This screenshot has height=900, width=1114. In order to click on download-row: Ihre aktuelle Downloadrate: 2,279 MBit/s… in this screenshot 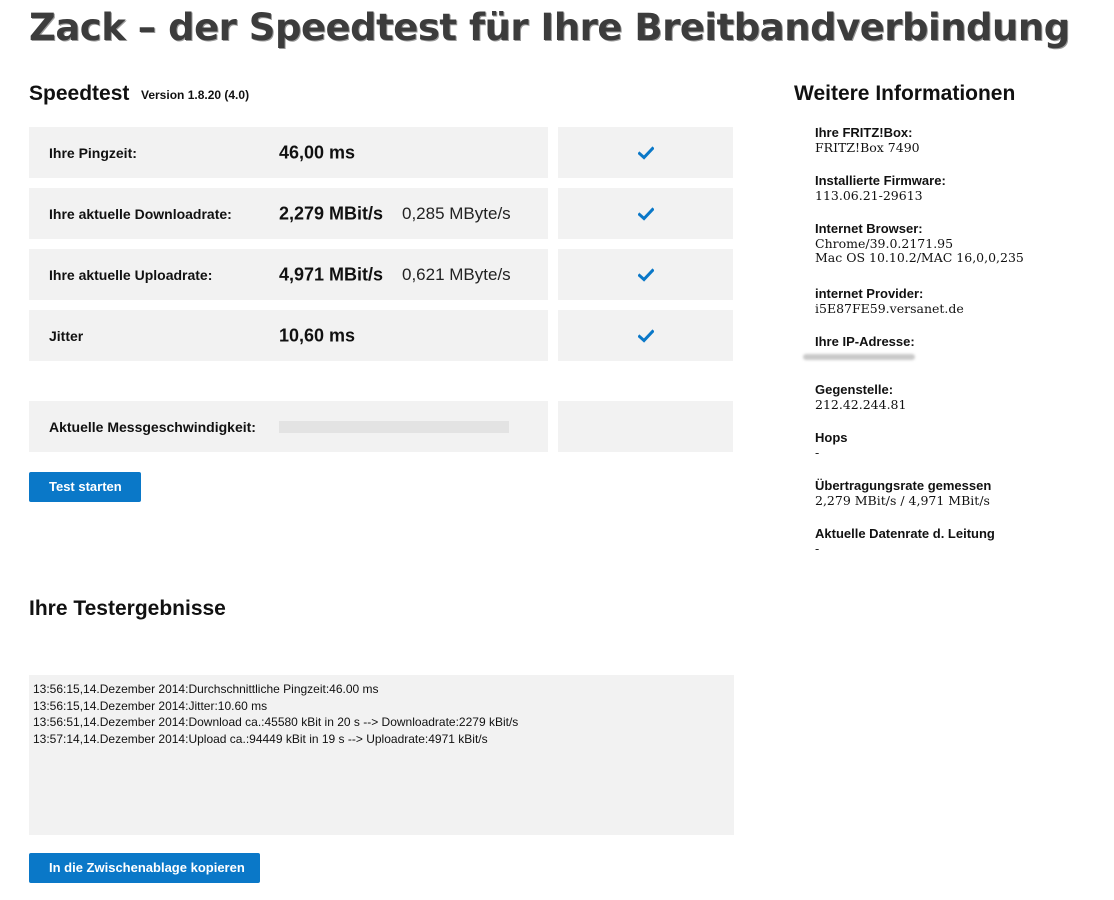, I will do `click(288, 213)`.